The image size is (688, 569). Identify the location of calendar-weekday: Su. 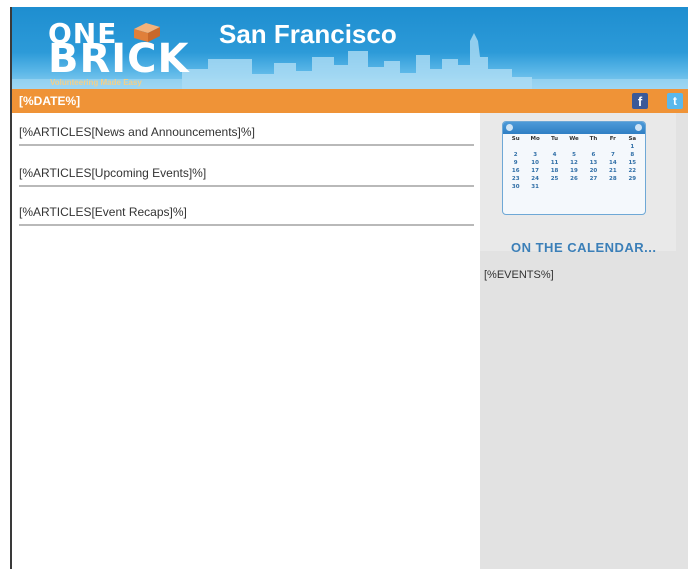
(515, 139).